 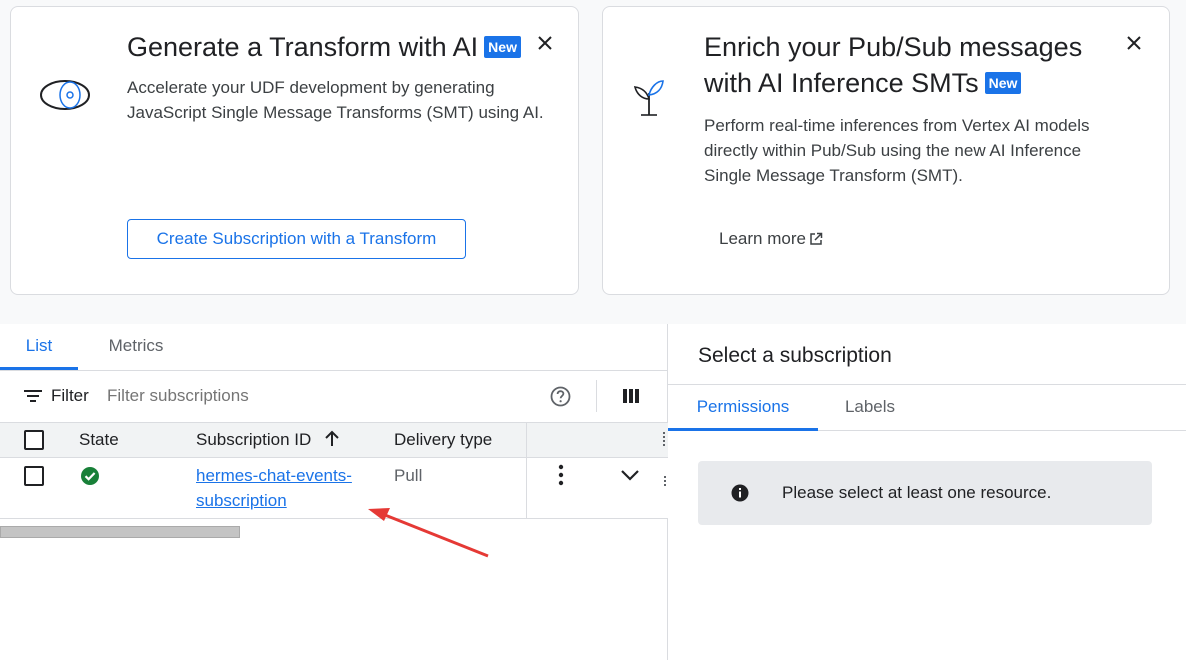 What do you see at coordinates (893, 47) in the screenshot?
I see `card-title-line1: Enrich your Pub/Sub messages` at bounding box center [893, 47].